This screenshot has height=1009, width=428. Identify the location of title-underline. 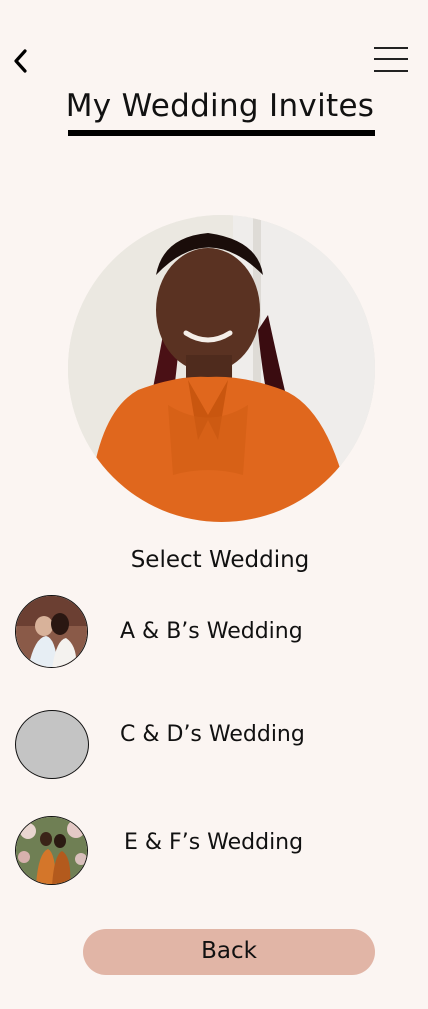
(221, 133).